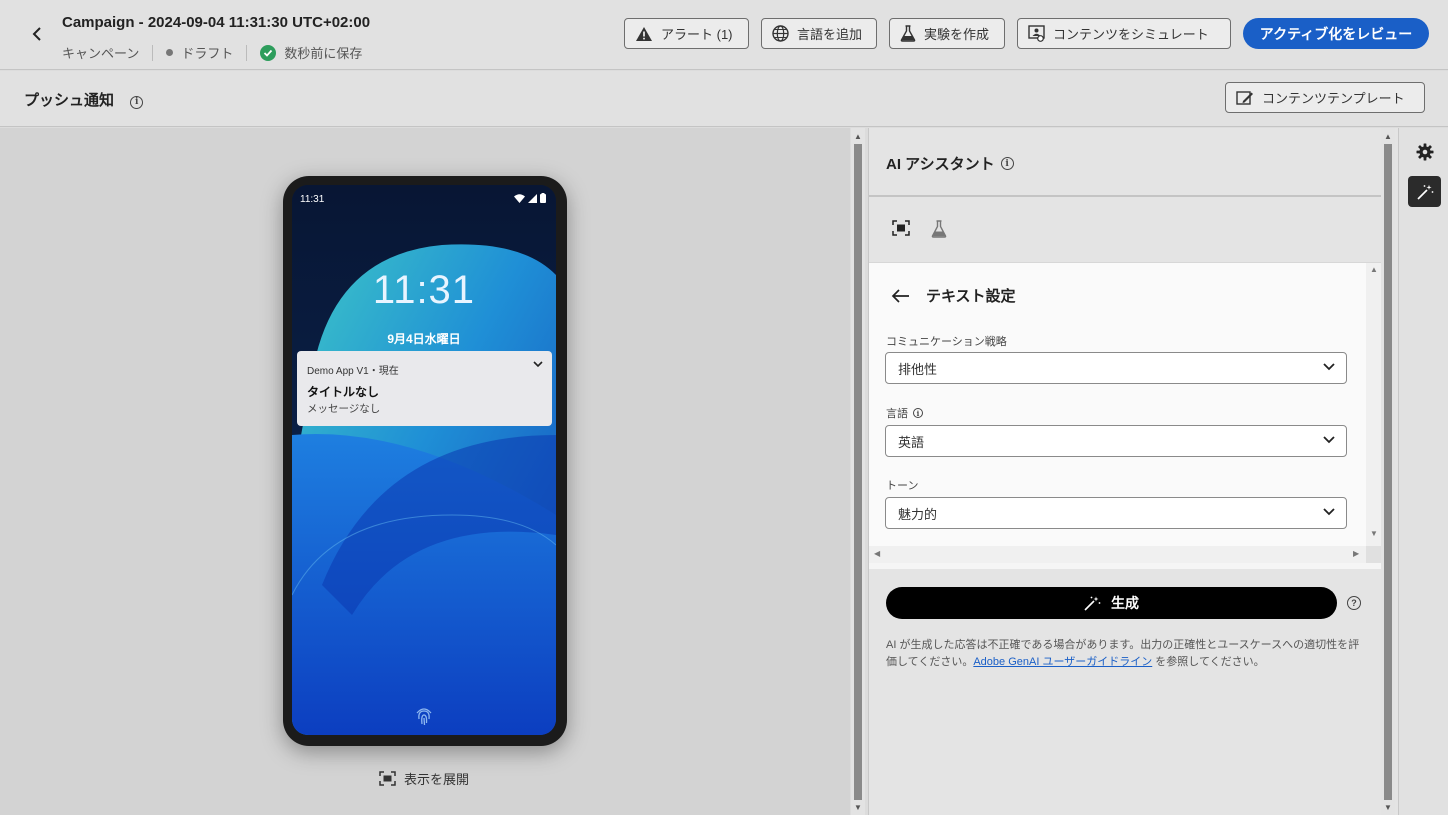 The image size is (1448, 815). I want to click on template-edit-icon, so click(1244, 97).